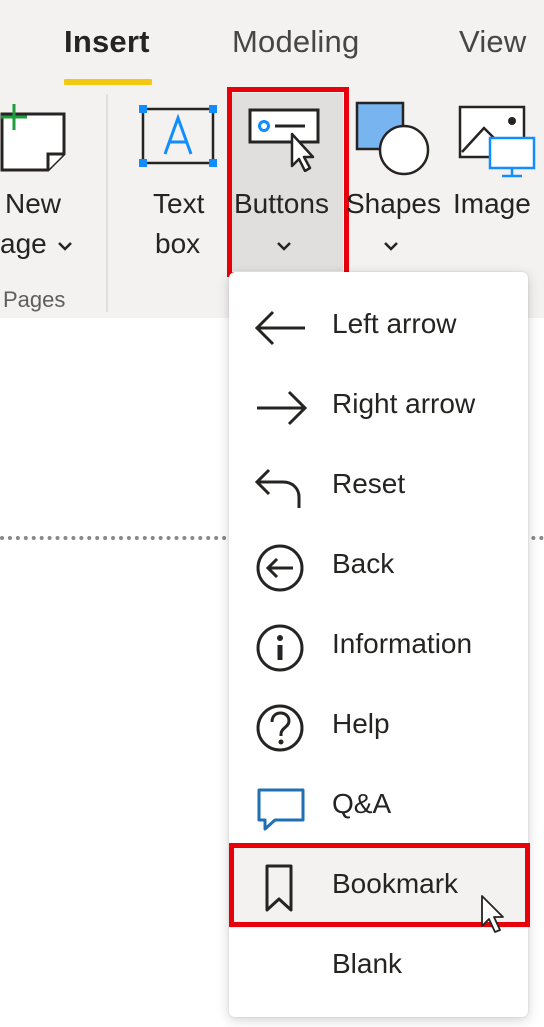 The height and width of the screenshot is (1027, 544). Describe the element at coordinates (404, 403) in the screenshot. I see `menu-item-label: Right arrow` at that location.